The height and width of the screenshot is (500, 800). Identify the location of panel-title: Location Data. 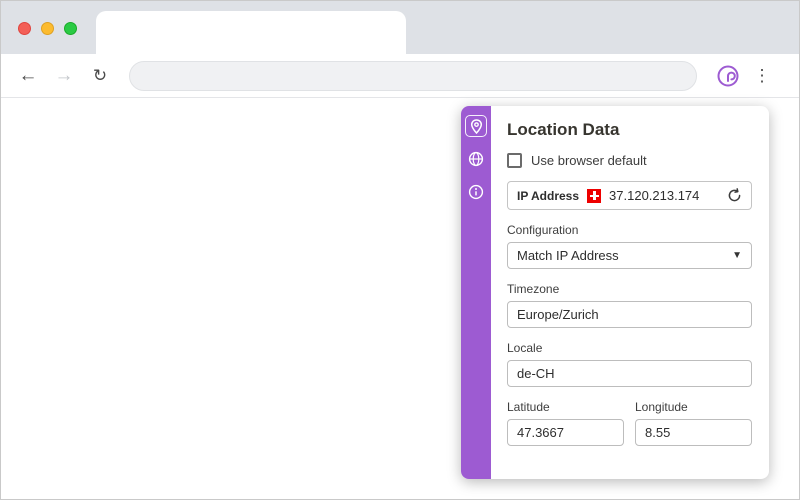
(563, 129).